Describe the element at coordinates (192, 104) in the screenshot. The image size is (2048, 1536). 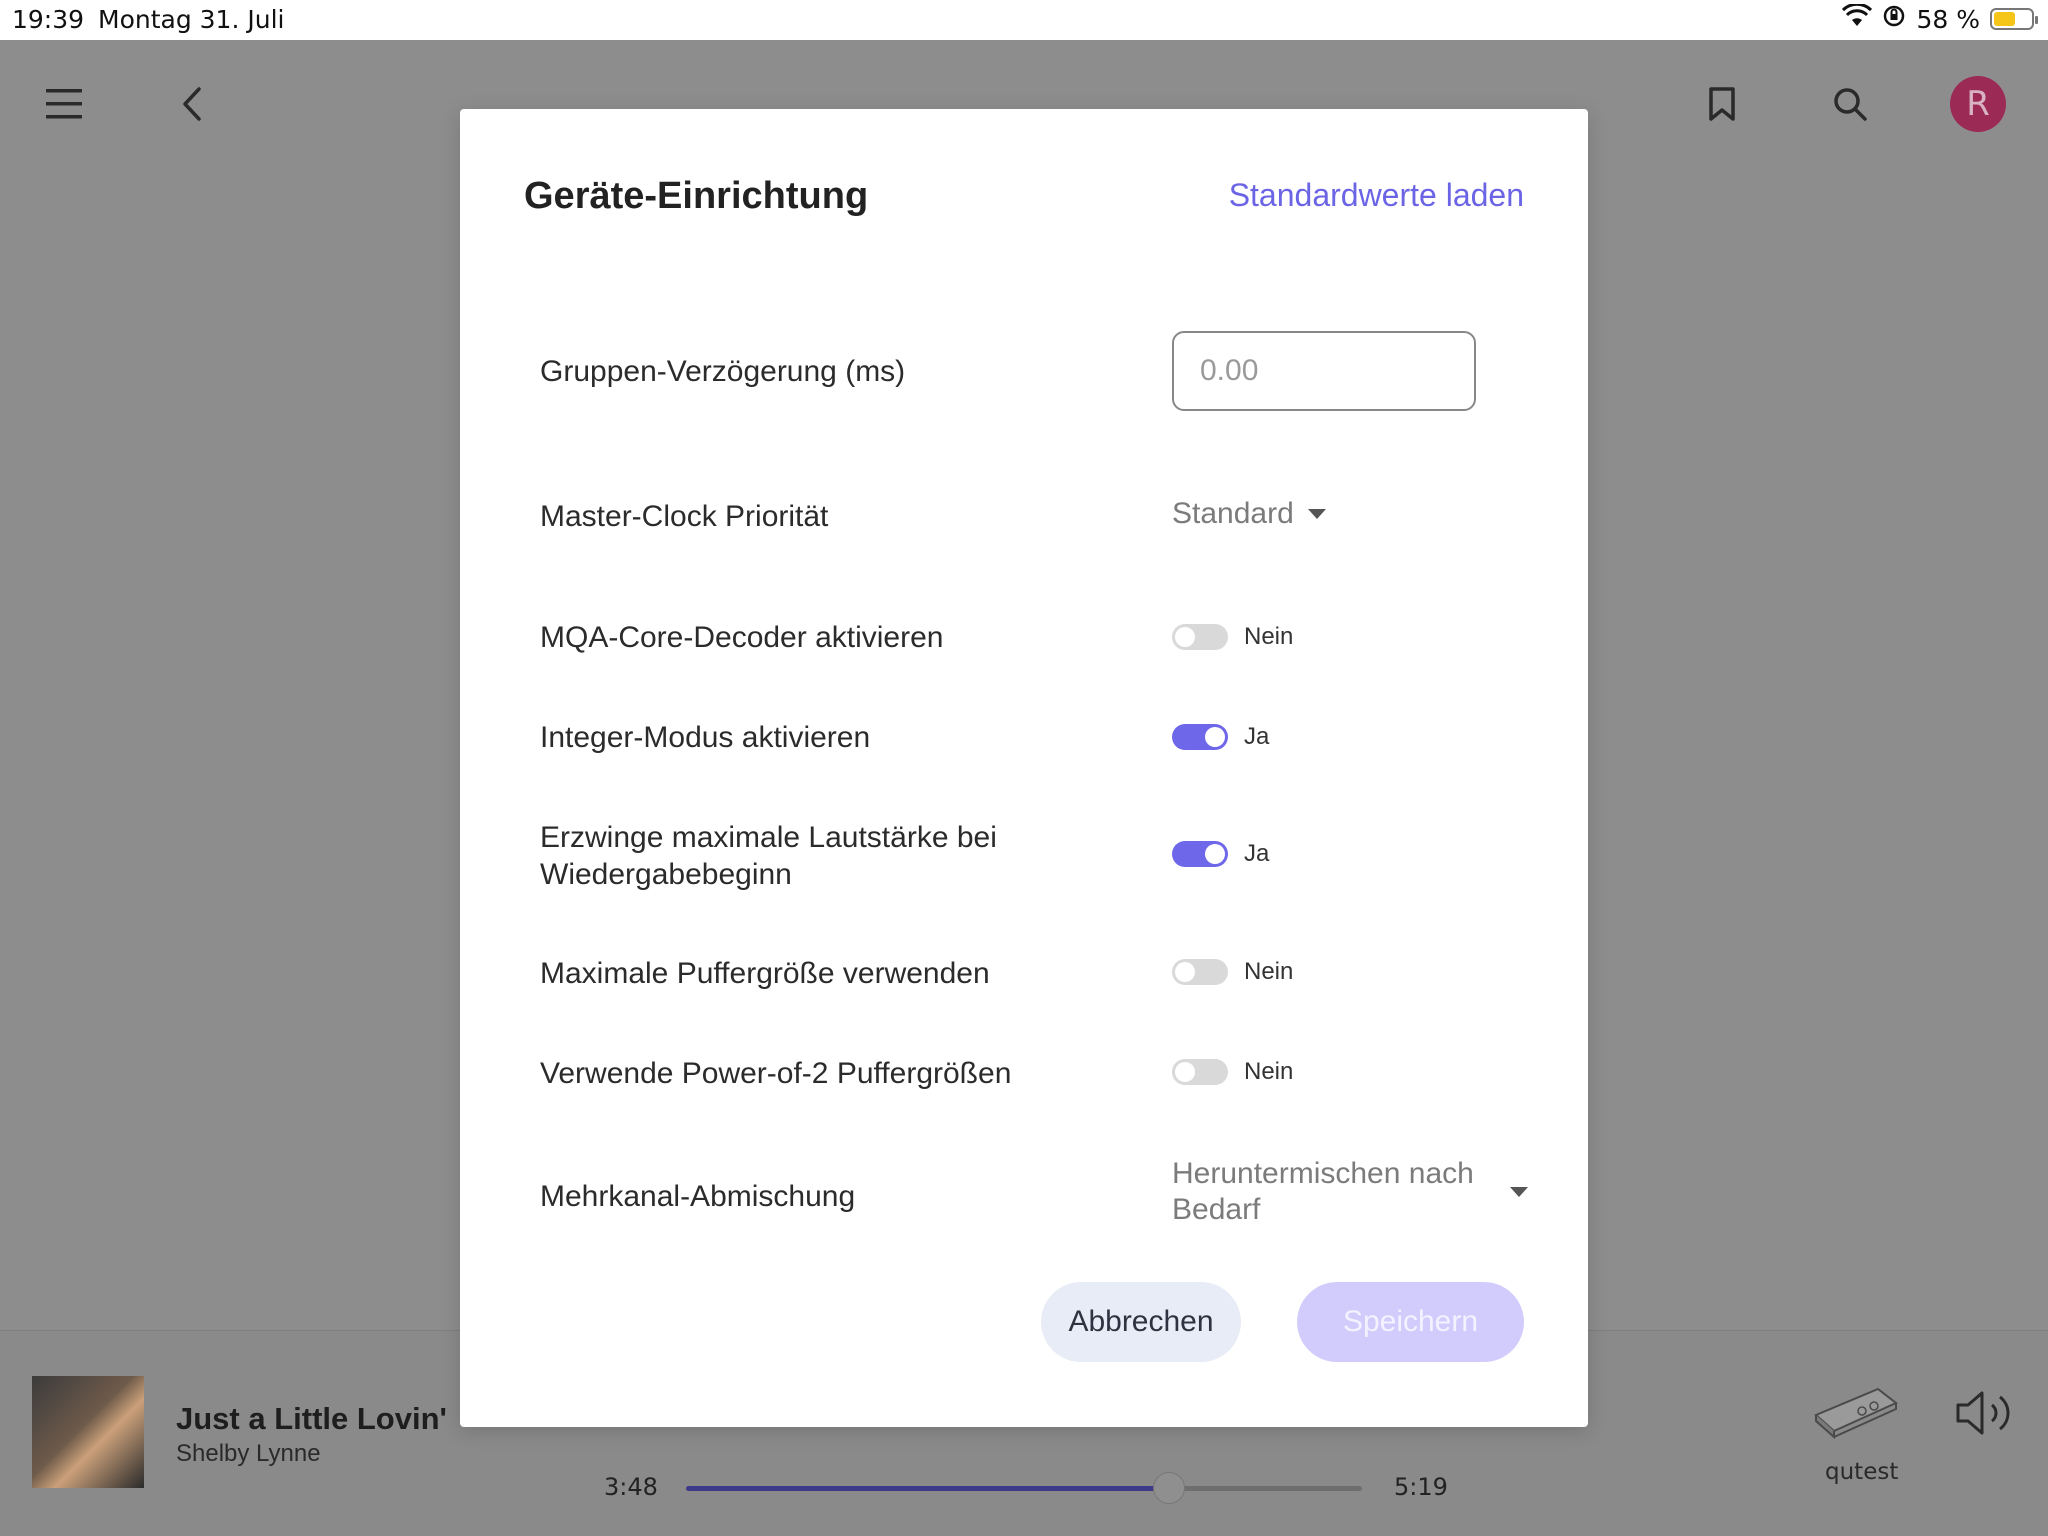
I see `back-chevron-icon` at that location.